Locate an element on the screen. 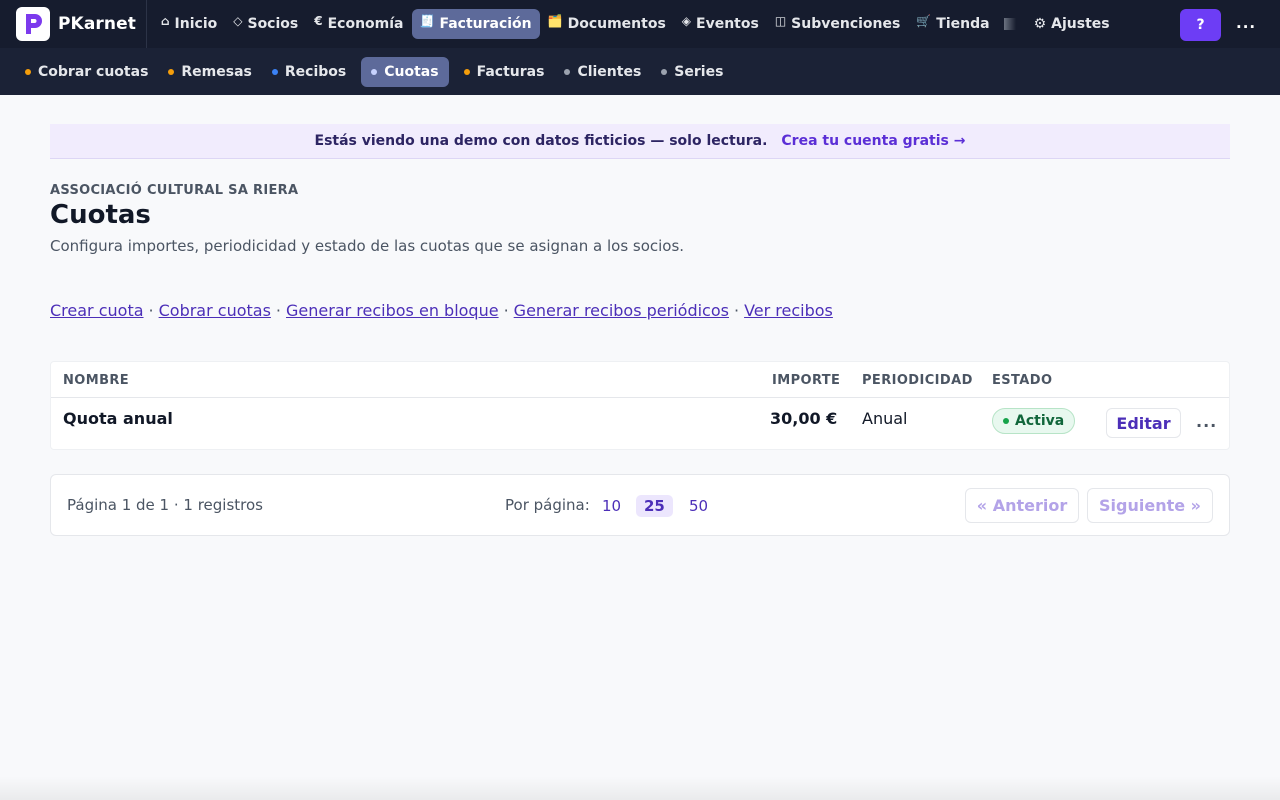 Image resolution: width=1280 pixels, height=800 pixels. cart-icon: 🛒 is located at coordinates (924, 21).